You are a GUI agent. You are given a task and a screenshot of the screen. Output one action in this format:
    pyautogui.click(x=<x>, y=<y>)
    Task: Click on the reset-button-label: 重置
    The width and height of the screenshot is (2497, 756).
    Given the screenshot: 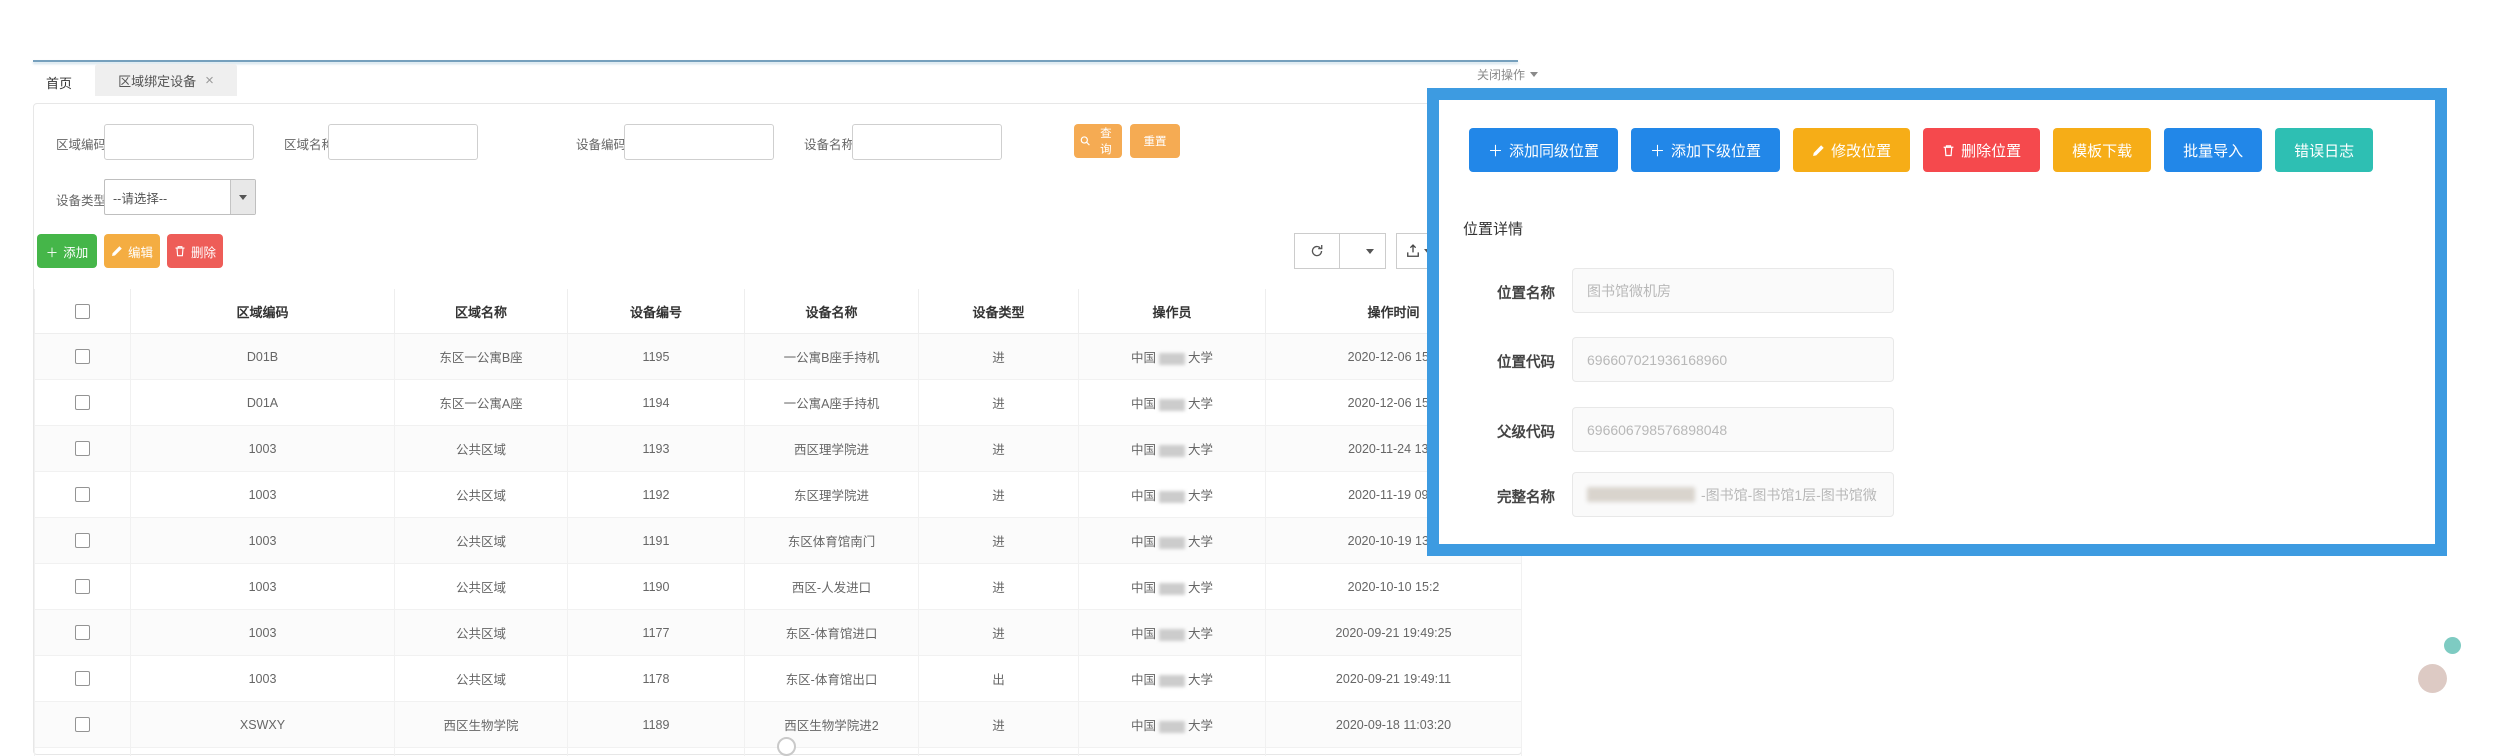 What is the action you would take?
    pyautogui.click(x=1155, y=142)
    